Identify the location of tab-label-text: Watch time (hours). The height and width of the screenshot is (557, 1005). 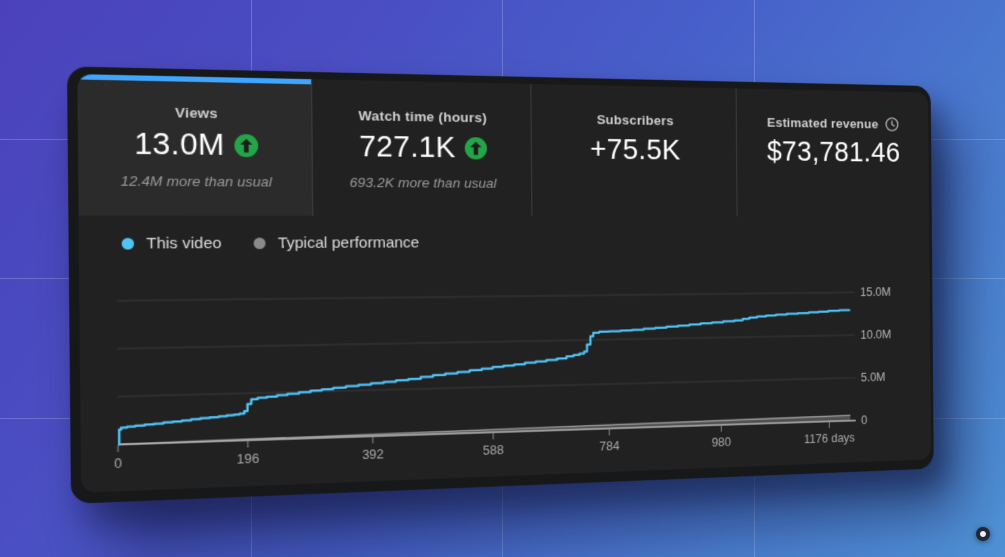
(422, 116).